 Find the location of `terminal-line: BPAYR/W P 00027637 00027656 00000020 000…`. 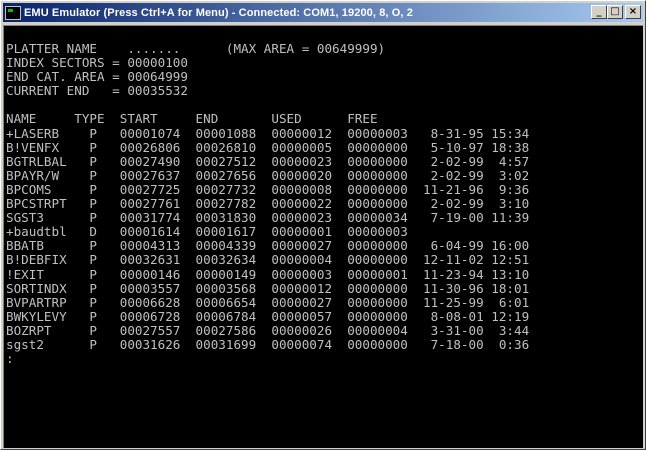

terminal-line: BPAYR/W P 00027637 00027656 00000020 000… is located at coordinates (268, 175).